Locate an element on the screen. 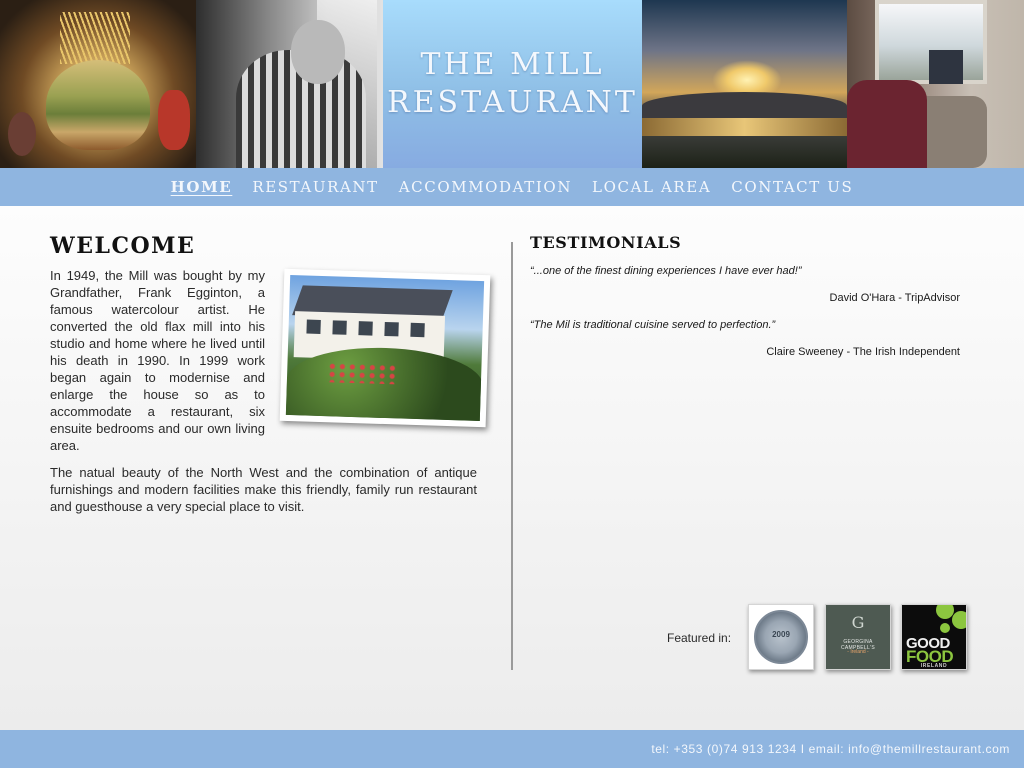  food-photo is located at coordinates (98, 84).